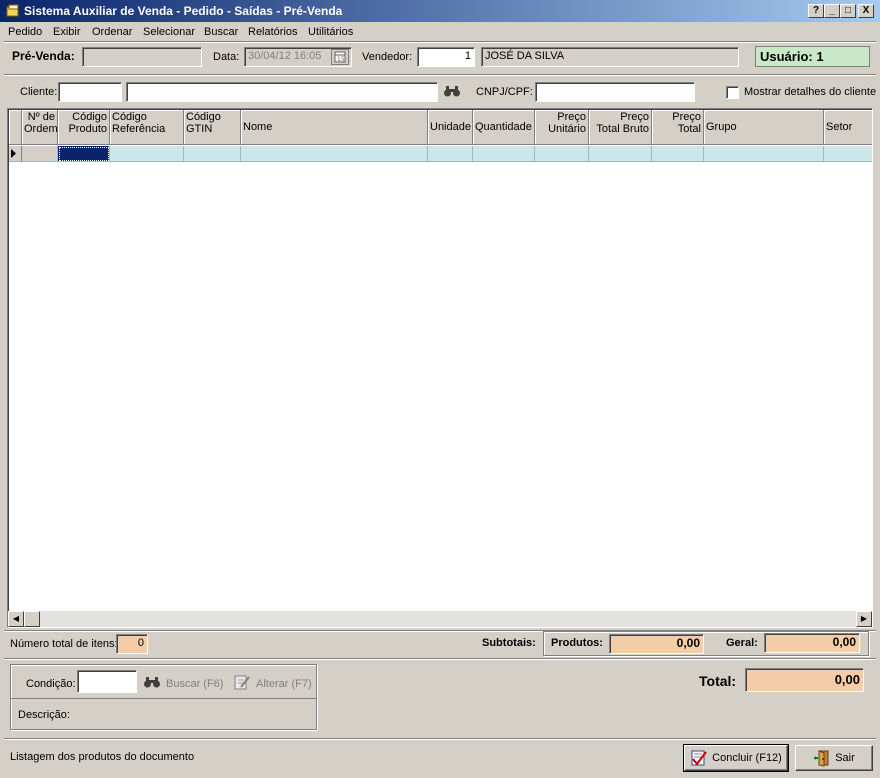  I want to click on vendedor-label: Vendedor:, so click(387, 57).